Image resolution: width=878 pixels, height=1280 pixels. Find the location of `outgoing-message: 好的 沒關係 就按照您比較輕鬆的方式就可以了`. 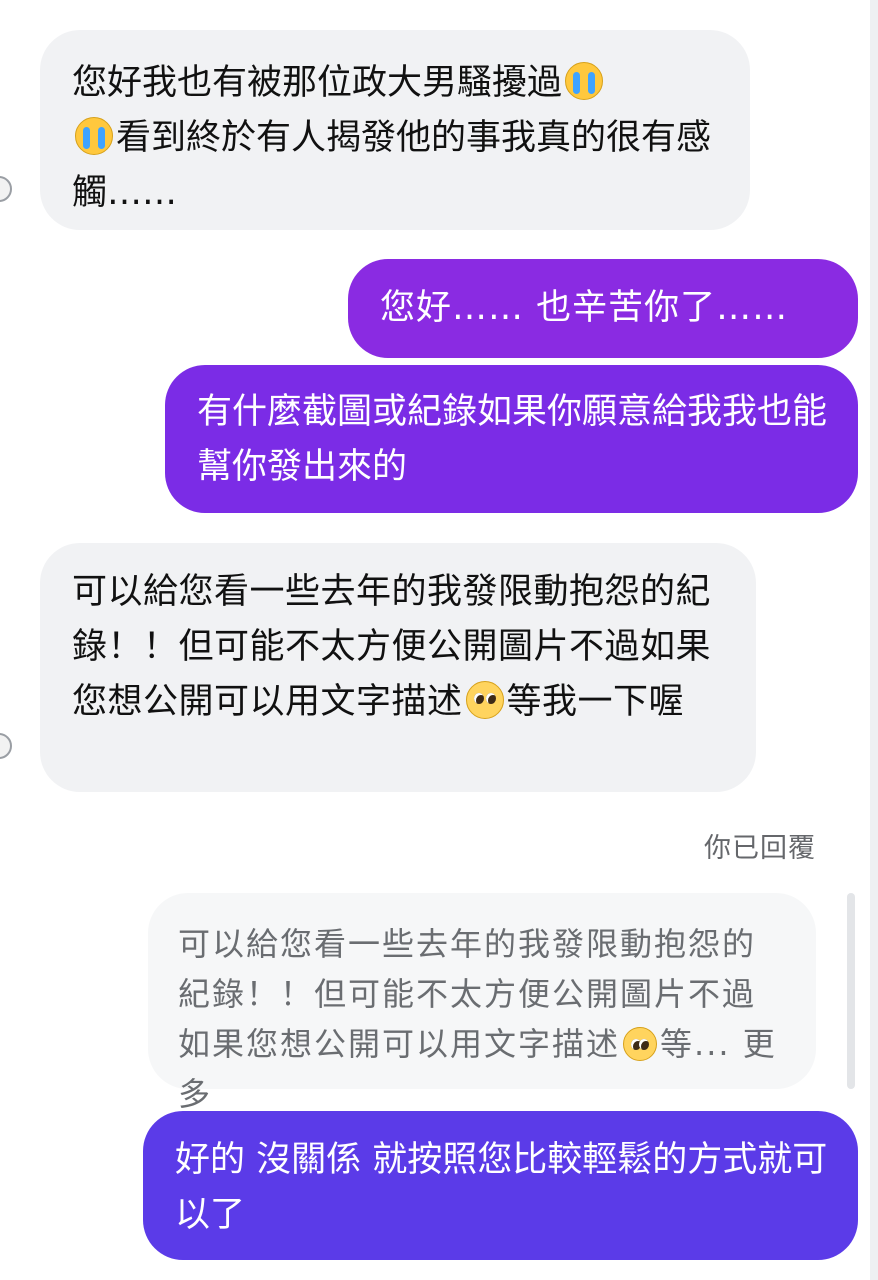

outgoing-message: 好的 沒關係 就按照您比較輕鬆的方式就可以了 is located at coordinates (500, 1185).